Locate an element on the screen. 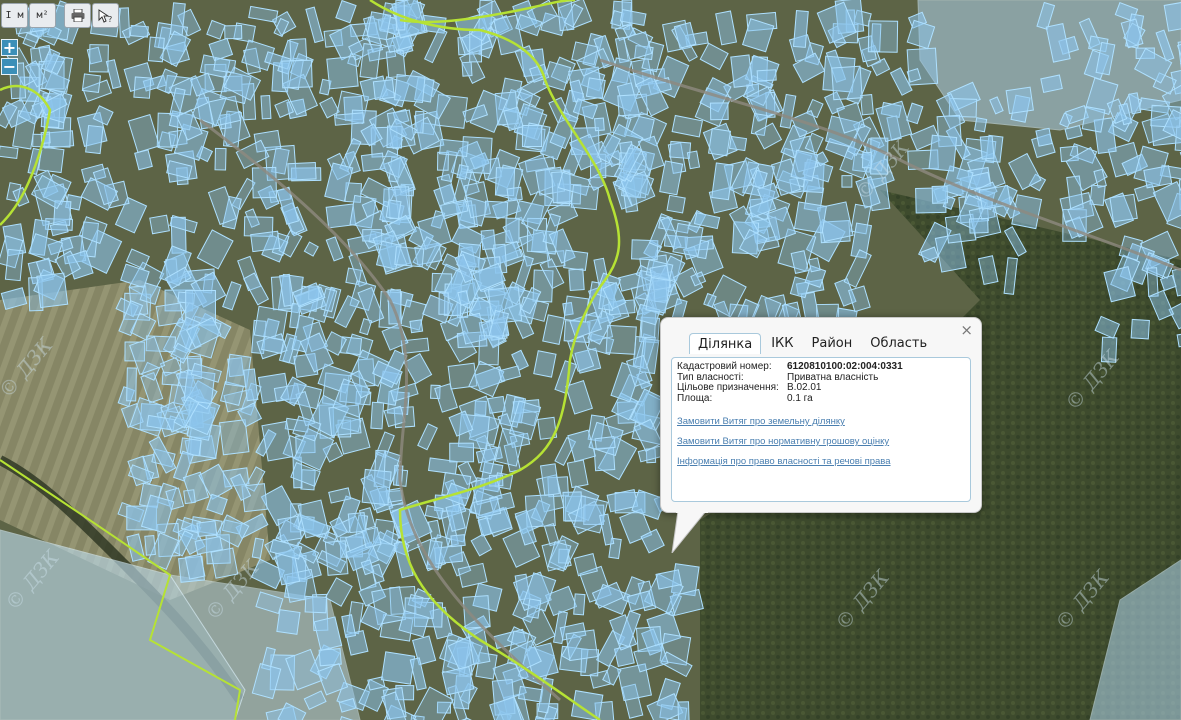 This screenshot has width=1181, height=720. measure-area-tool: м² is located at coordinates (42, 15).